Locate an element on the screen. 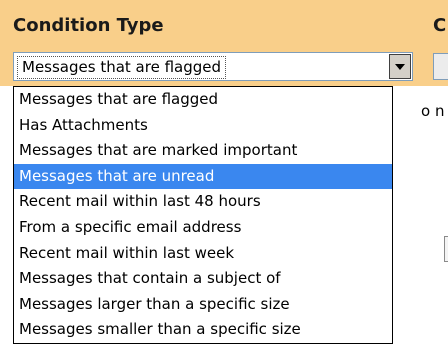 The width and height of the screenshot is (448, 347). option-marked-important: Messages that are marked important is located at coordinates (203, 151).